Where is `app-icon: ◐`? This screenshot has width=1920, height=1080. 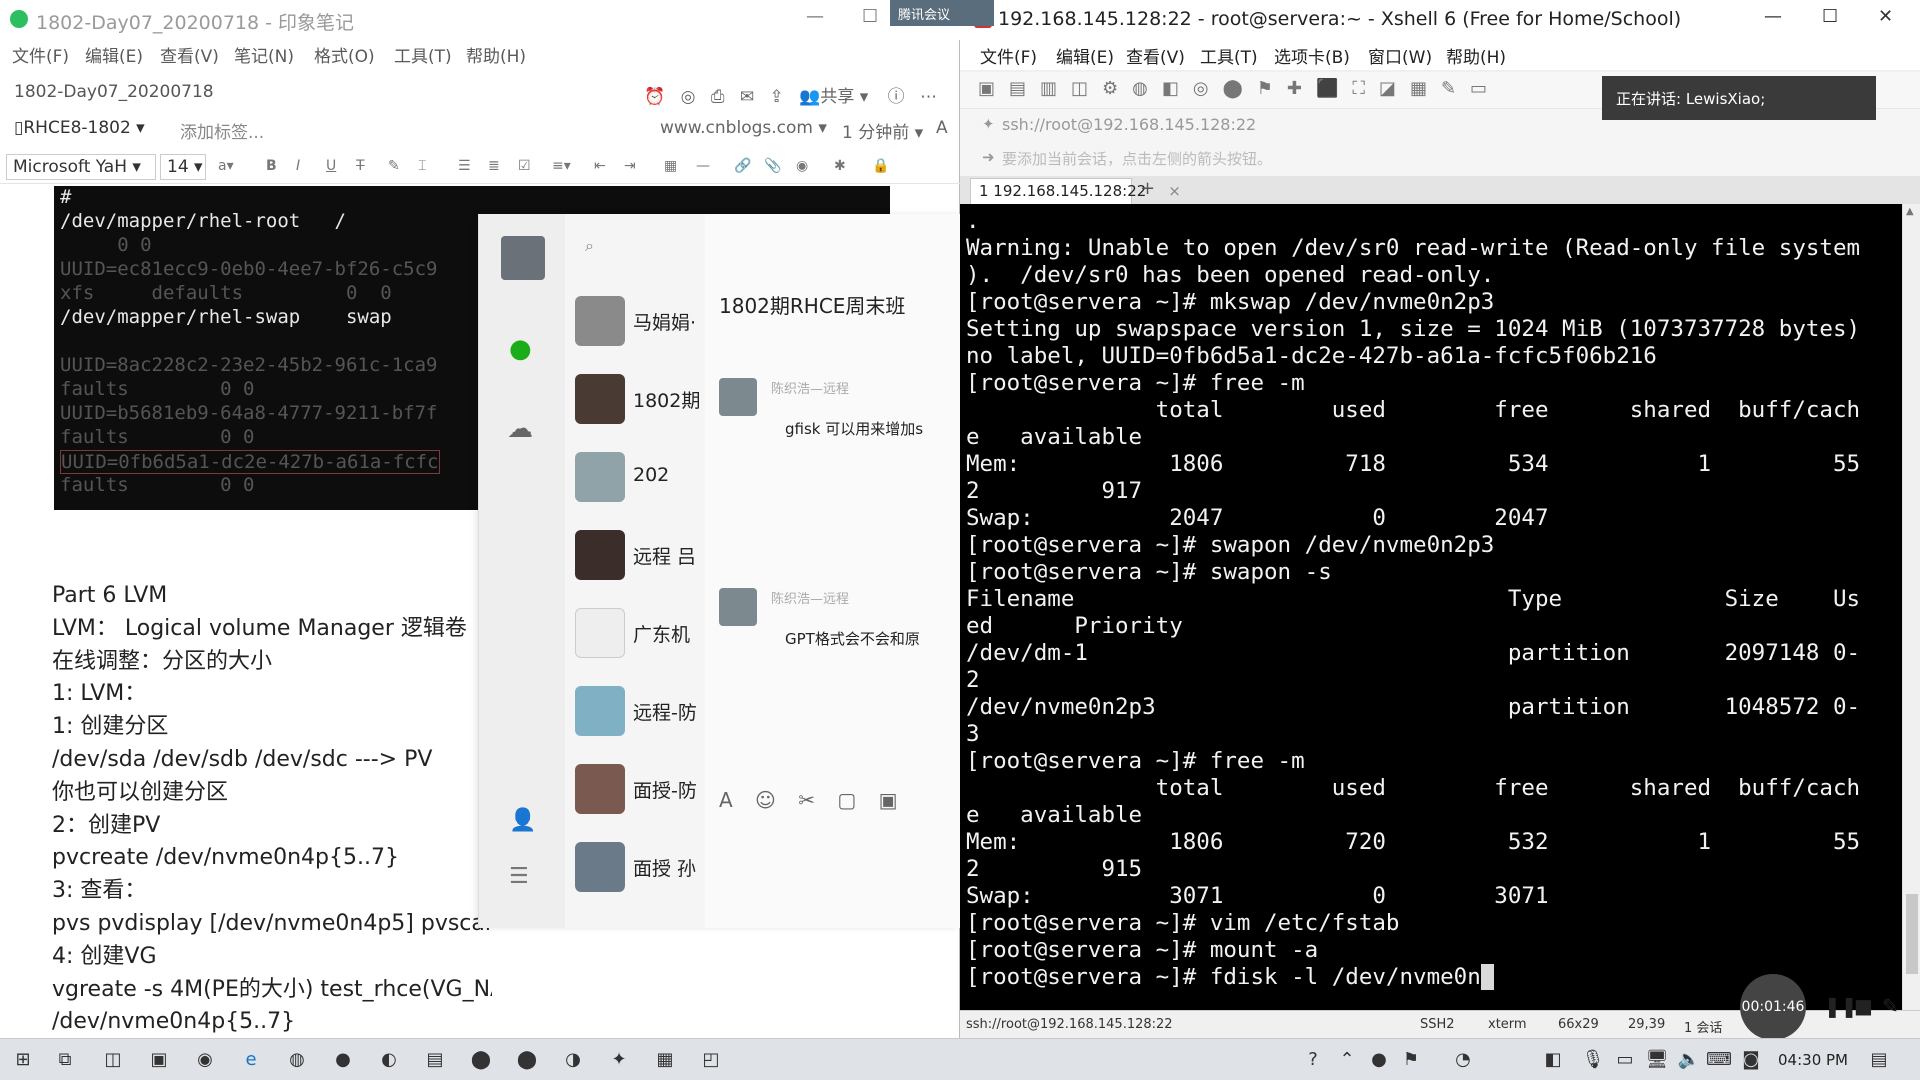
app-icon: ◐ is located at coordinates (389, 1060).